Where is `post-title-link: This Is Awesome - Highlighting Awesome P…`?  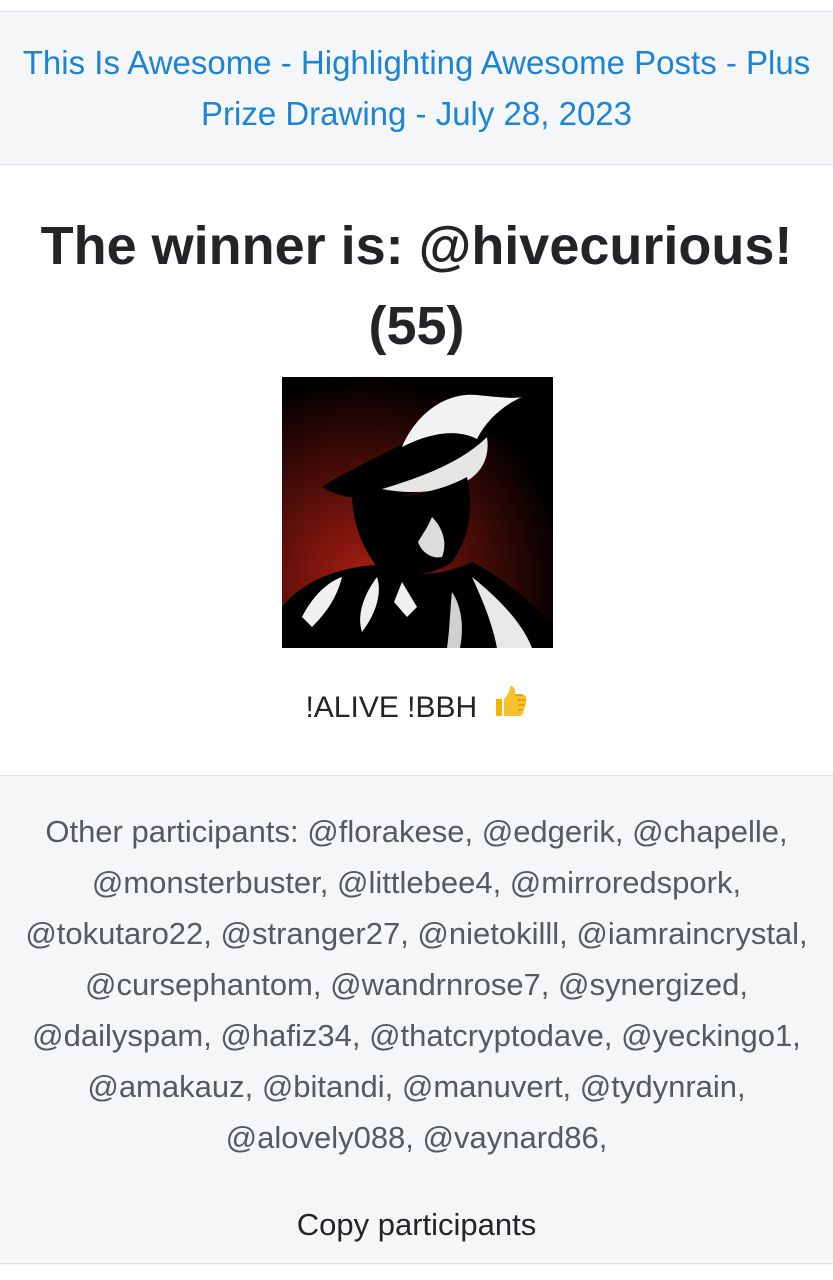
post-title-link: This Is Awesome - Highlighting Awesome P… is located at coordinates (417, 88).